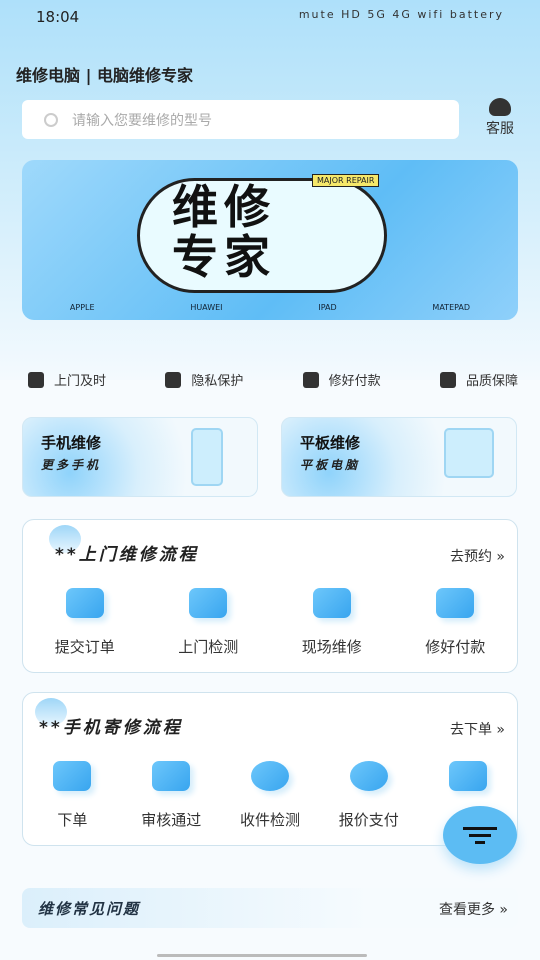  What do you see at coordinates (477, 556) in the screenshot?
I see `book-link: 去预约 »` at bounding box center [477, 556].